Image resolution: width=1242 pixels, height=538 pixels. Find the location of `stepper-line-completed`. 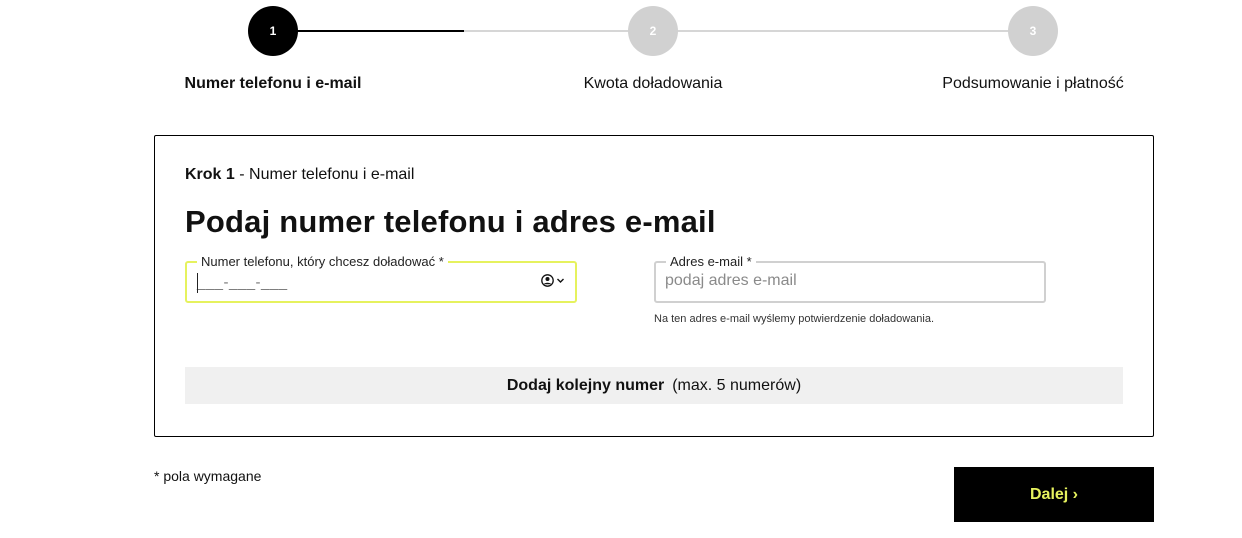

stepper-line-completed is located at coordinates (368, 31).